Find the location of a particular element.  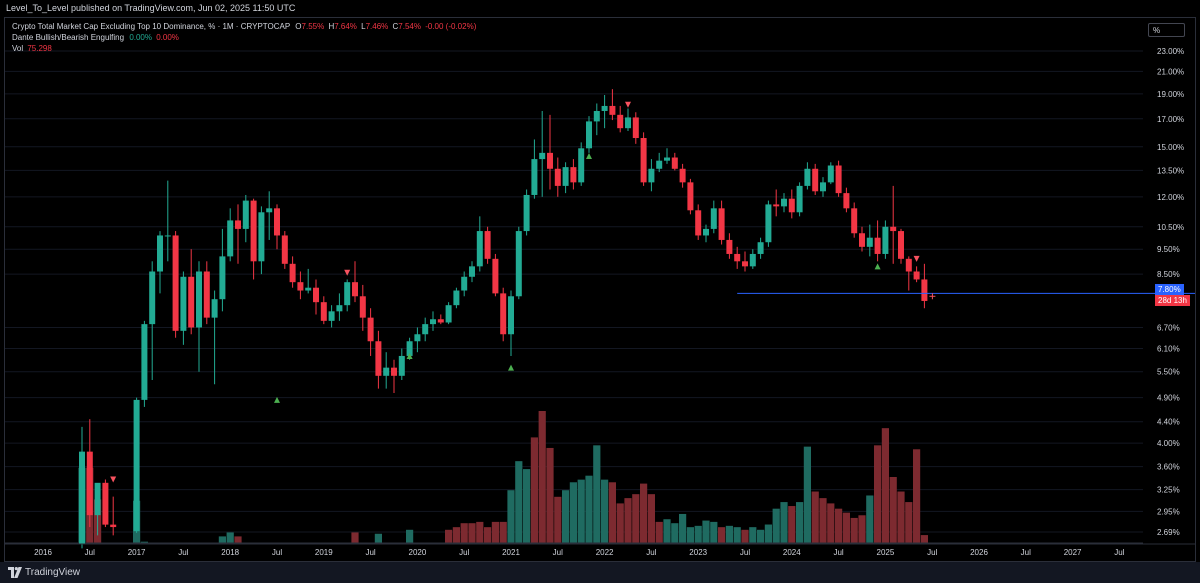

y-axis-tick-label: 4.90% is located at coordinates (1168, 398).